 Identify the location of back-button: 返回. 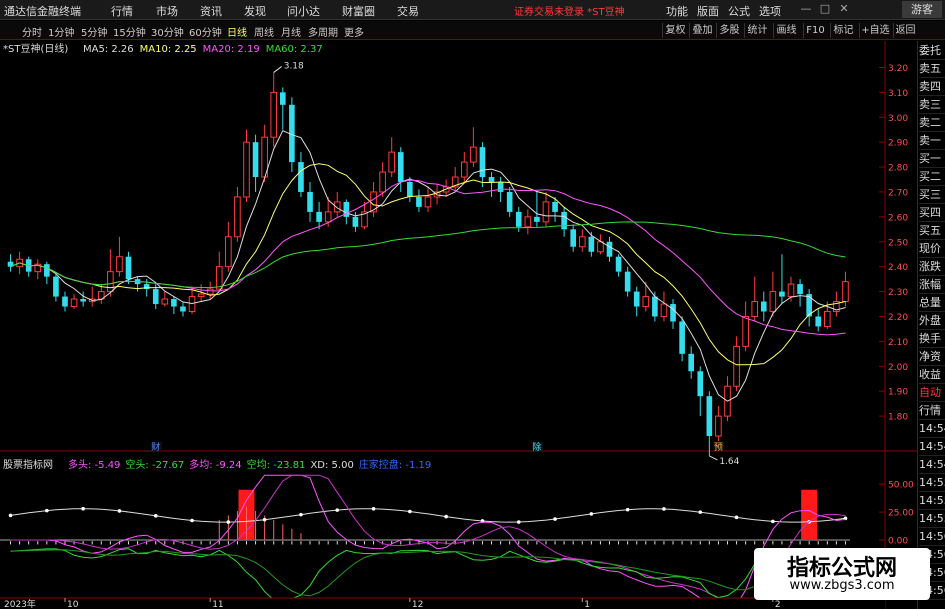
(905, 30).